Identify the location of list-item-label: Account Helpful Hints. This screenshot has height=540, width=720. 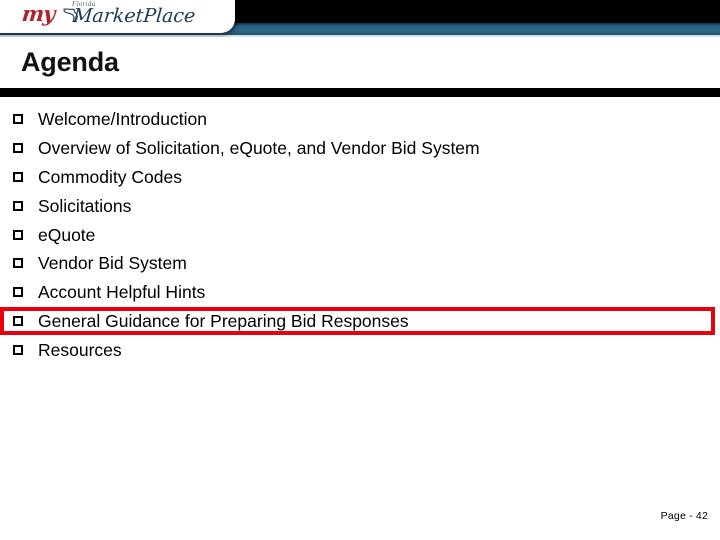
(122, 292).